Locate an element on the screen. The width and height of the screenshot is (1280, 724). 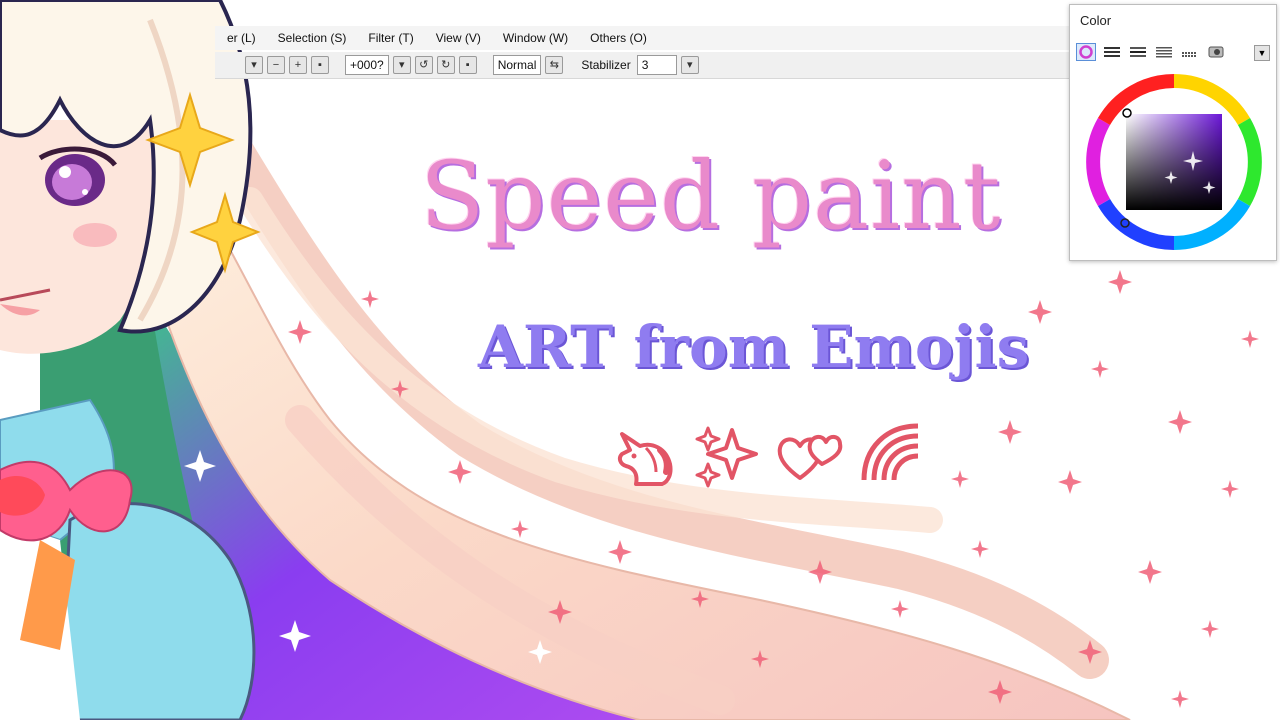
zoom-reset-icon: ▪ is located at coordinates (320, 65).